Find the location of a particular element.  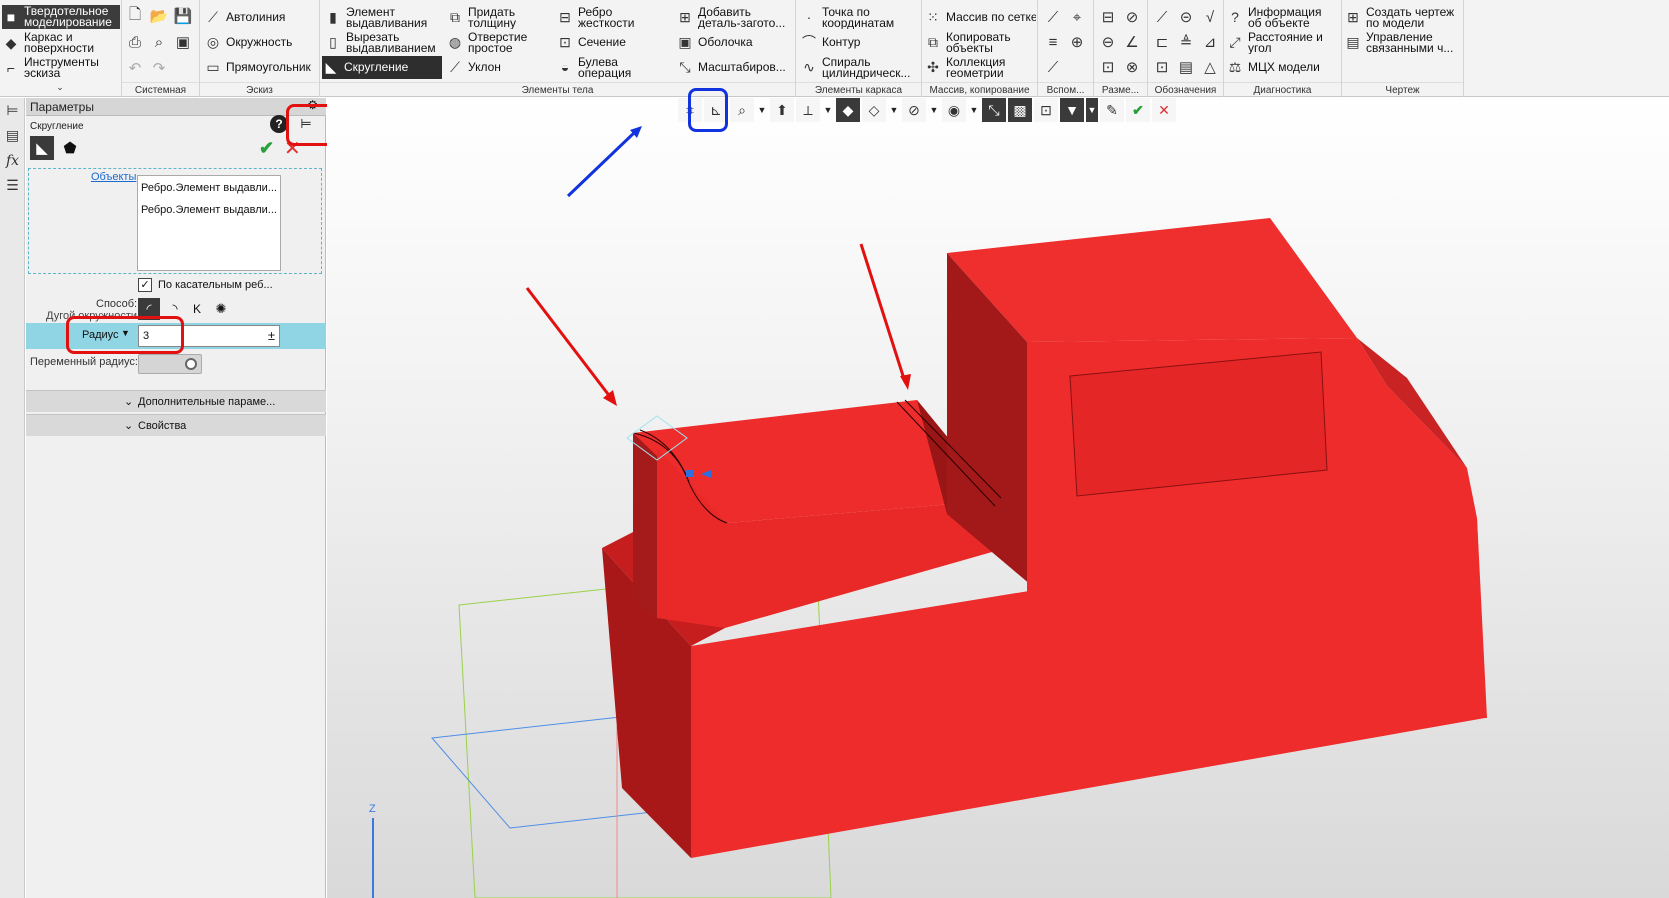

save-icon: 💾 is located at coordinates (183, 16).